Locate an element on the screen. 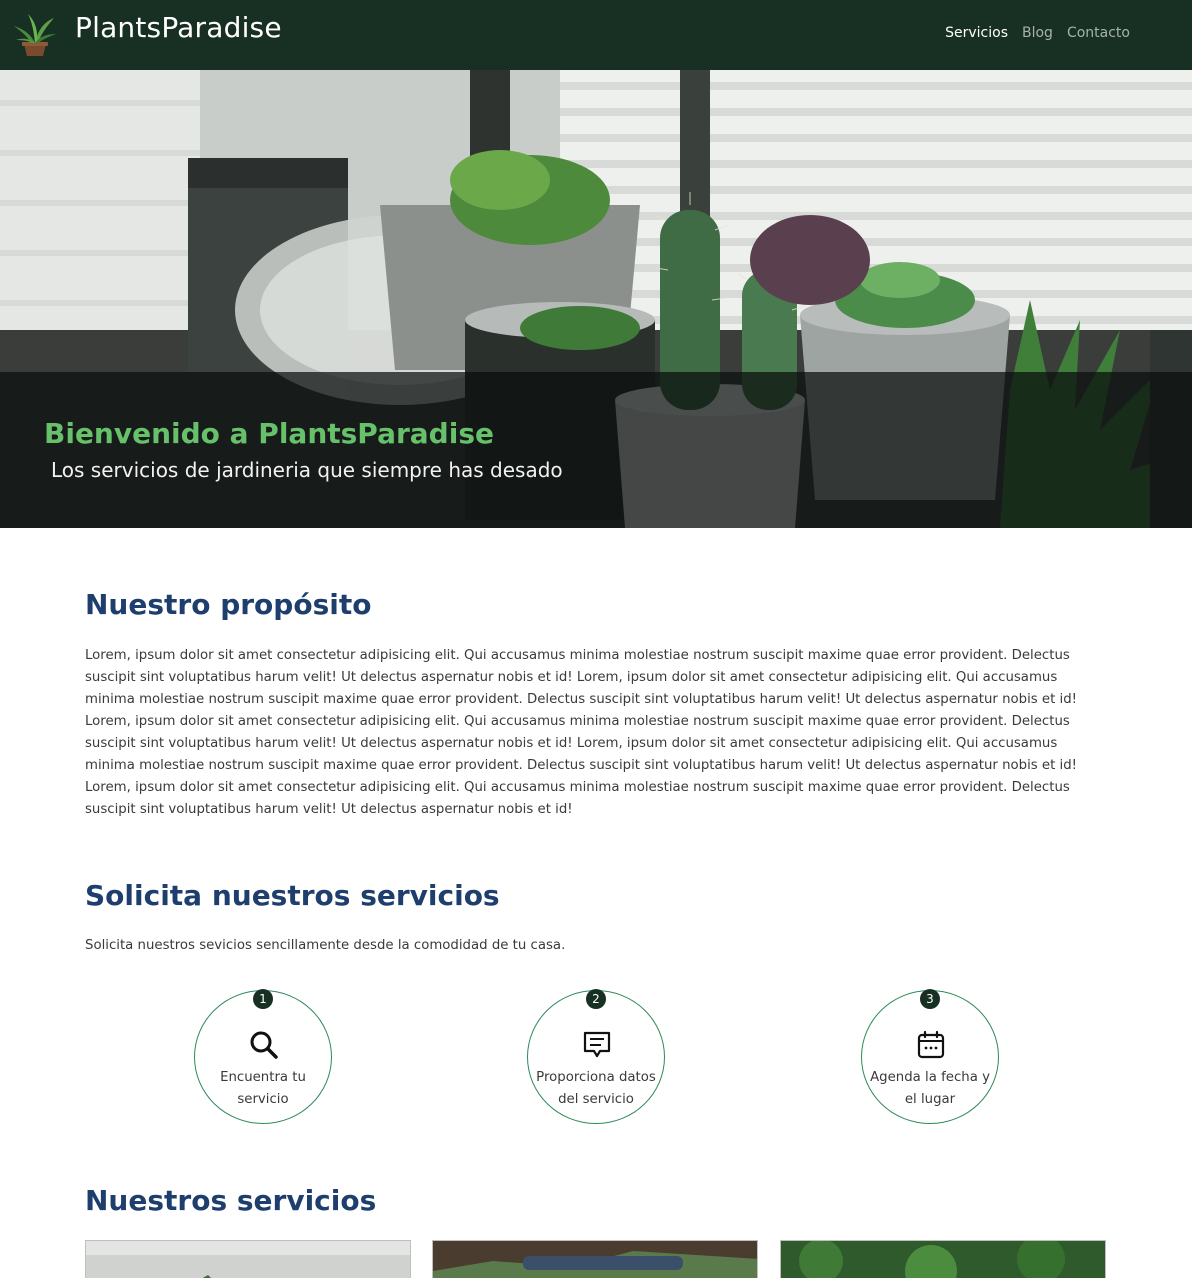 This screenshot has height=1278, width=1192. step-number-badge: 1 is located at coordinates (263, 999).